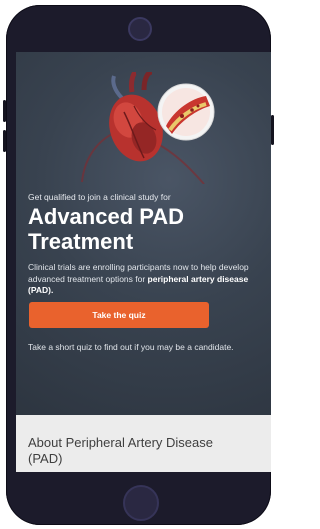  I want to click on about-heading: About Peripheral Artery Disease (PAD), so click(120, 450).